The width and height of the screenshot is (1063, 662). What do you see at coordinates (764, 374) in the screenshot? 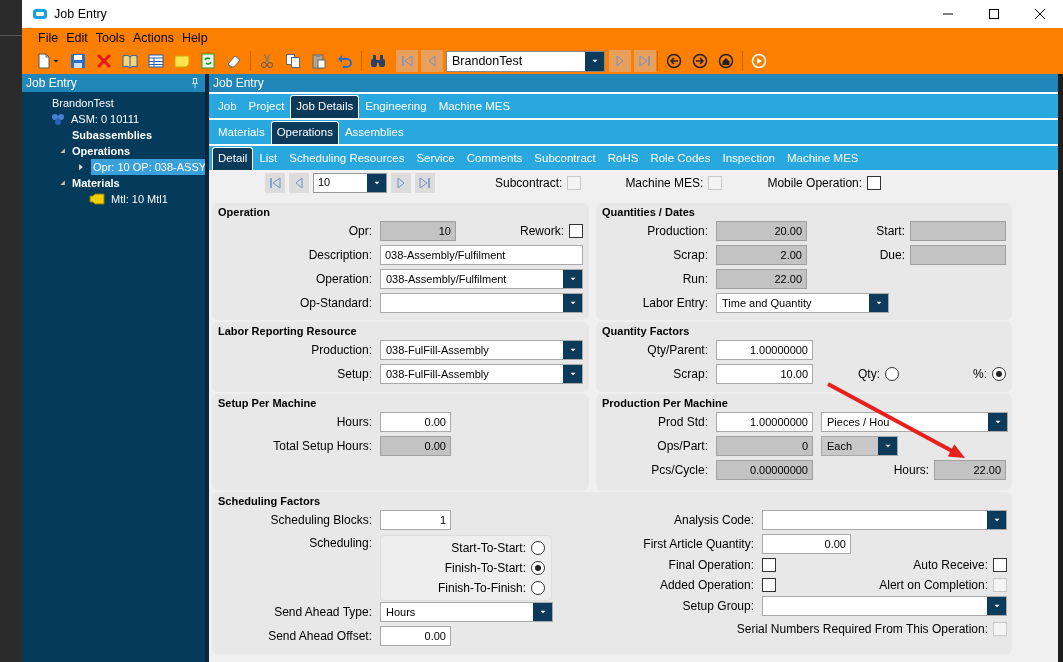
I see `input-field: 10.00` at bounding box center [764, 374].